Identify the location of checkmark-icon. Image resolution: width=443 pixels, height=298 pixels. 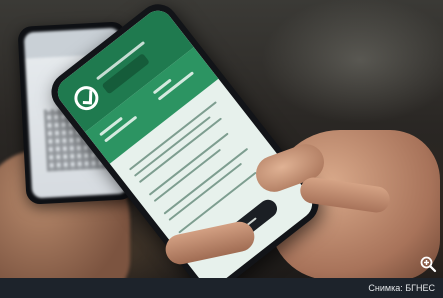
(87, 97).